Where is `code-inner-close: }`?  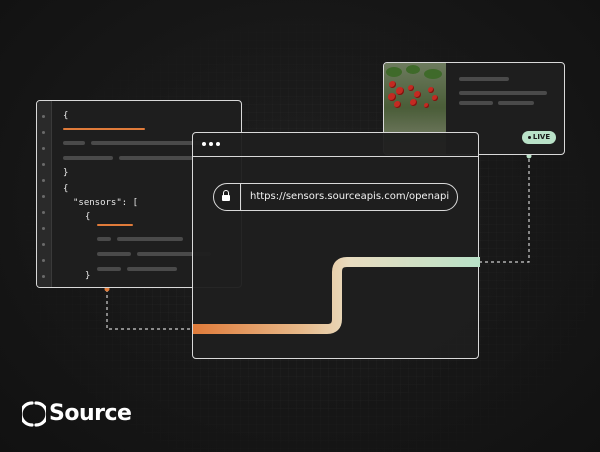 code-inner-close: } is located at coordinates (88, 276).